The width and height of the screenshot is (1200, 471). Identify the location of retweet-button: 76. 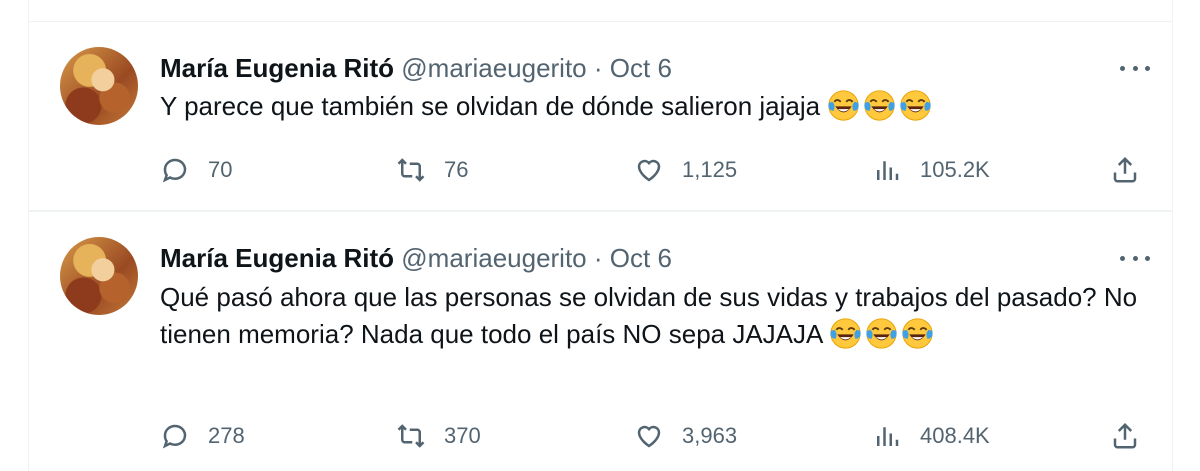
(432, 170).